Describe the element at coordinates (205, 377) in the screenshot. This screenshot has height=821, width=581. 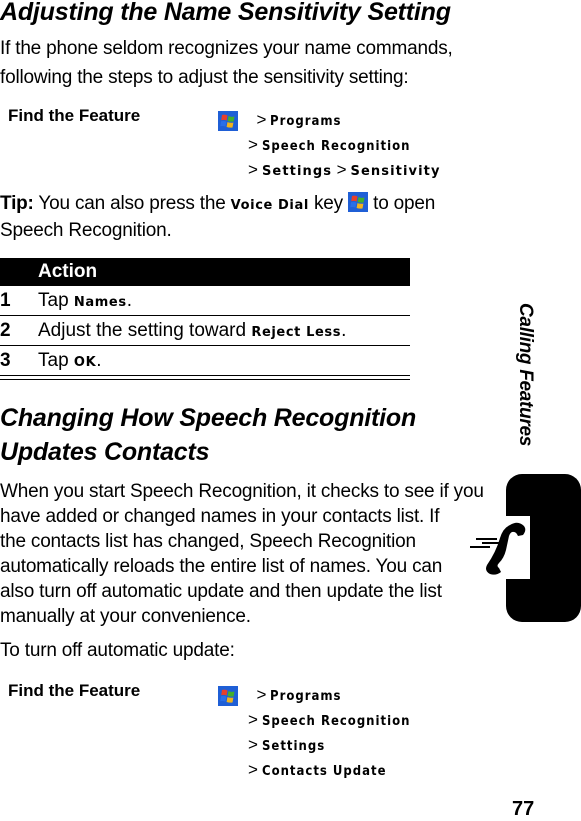
I see `table-end-rule` at that location.